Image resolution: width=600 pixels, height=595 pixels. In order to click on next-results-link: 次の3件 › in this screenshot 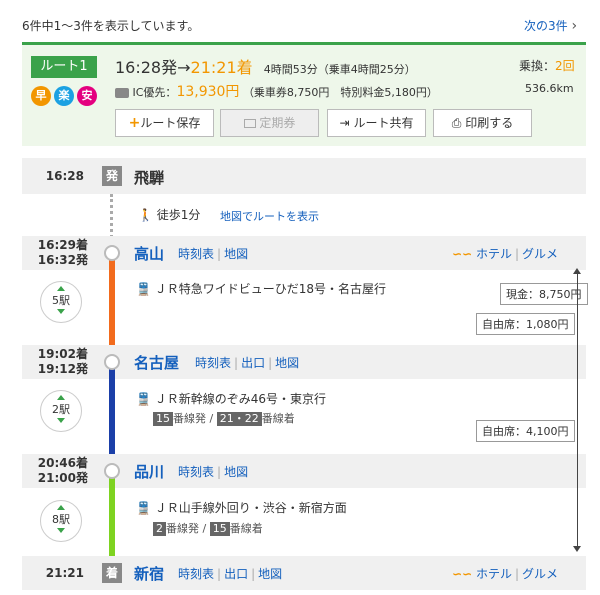, I will do `click(550, 25)`.